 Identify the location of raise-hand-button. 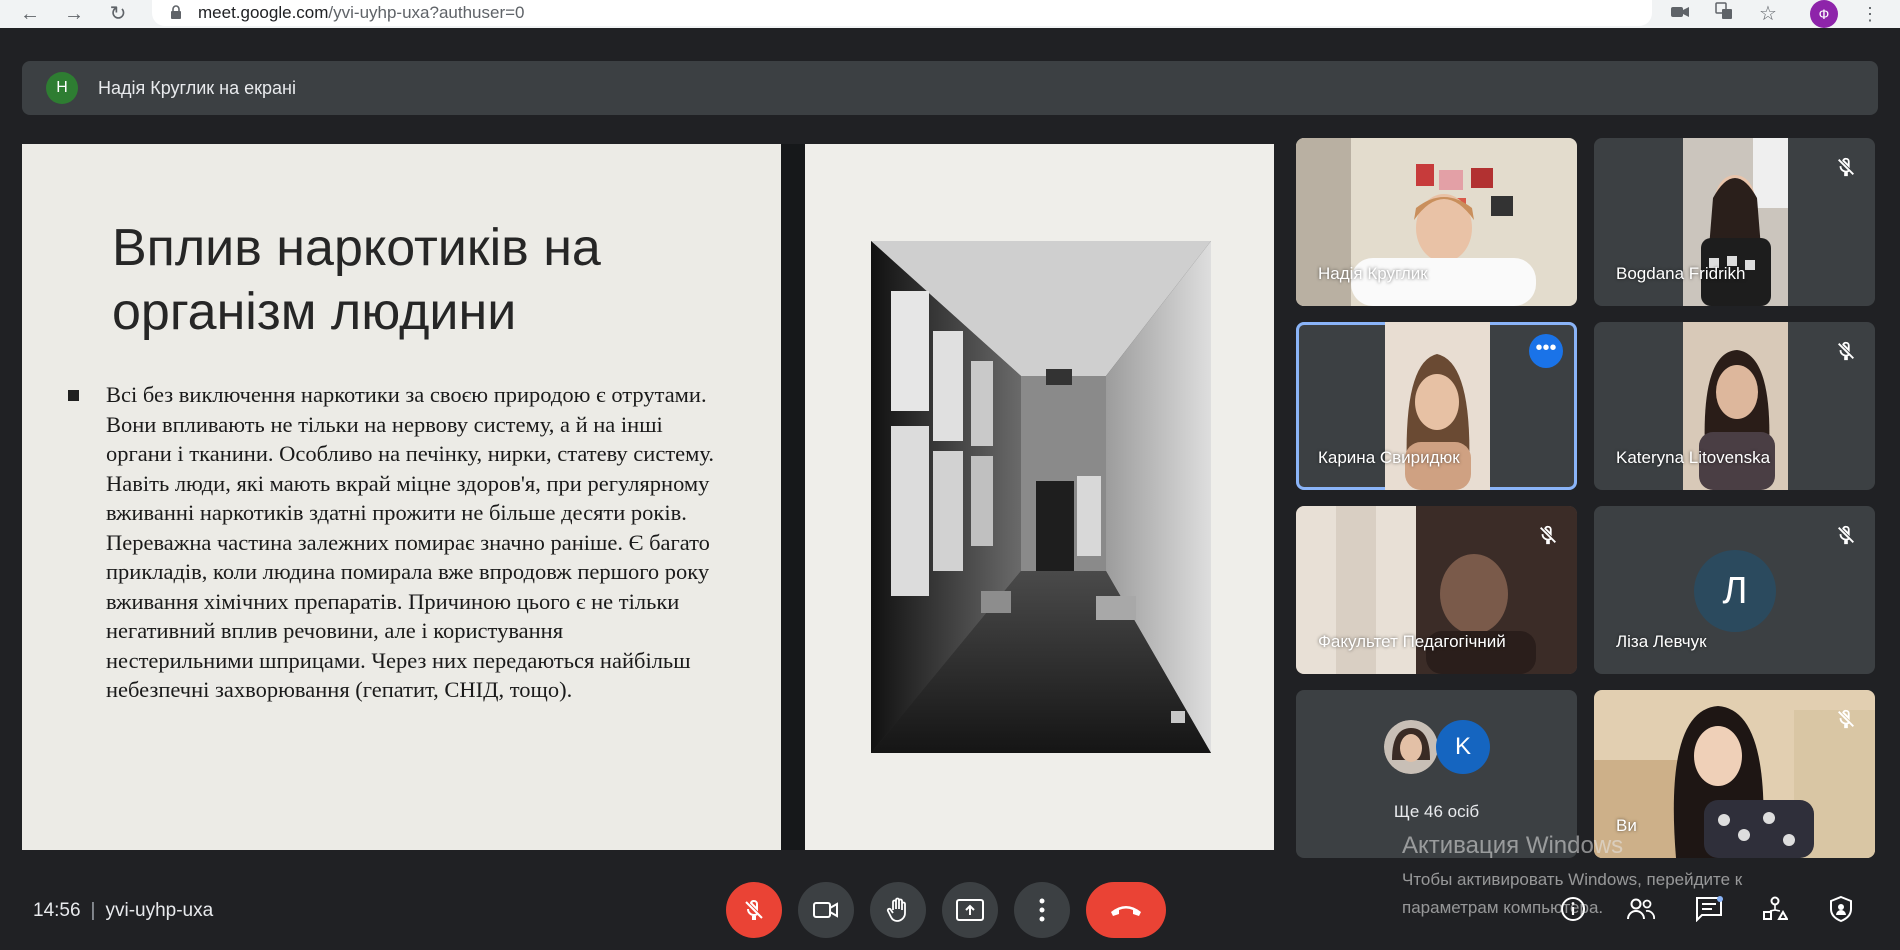
(898, 910).